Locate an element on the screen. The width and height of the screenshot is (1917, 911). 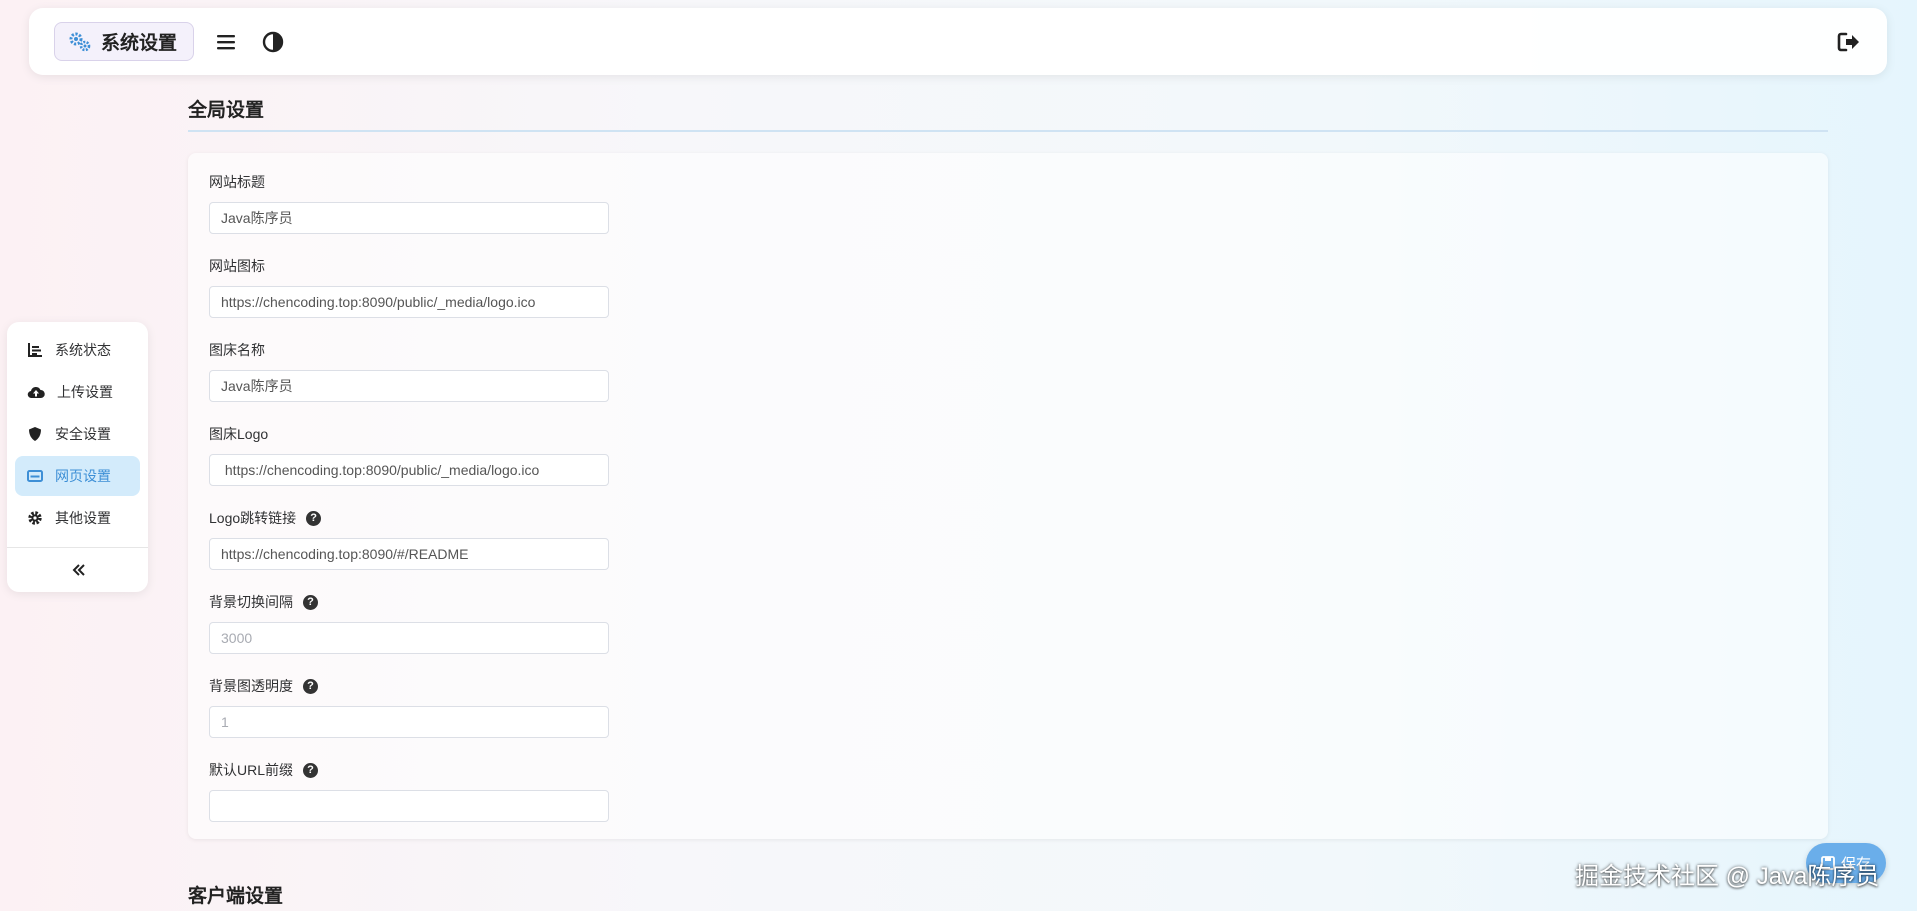
site-icon-input is located at coordinates (409, 302).